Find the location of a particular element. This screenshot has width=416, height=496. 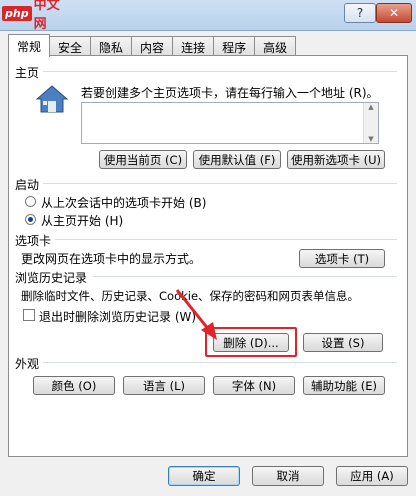

tabs-desc: 更改网页在选项卡中的显示方式。 is located at coordinates (111, 259).